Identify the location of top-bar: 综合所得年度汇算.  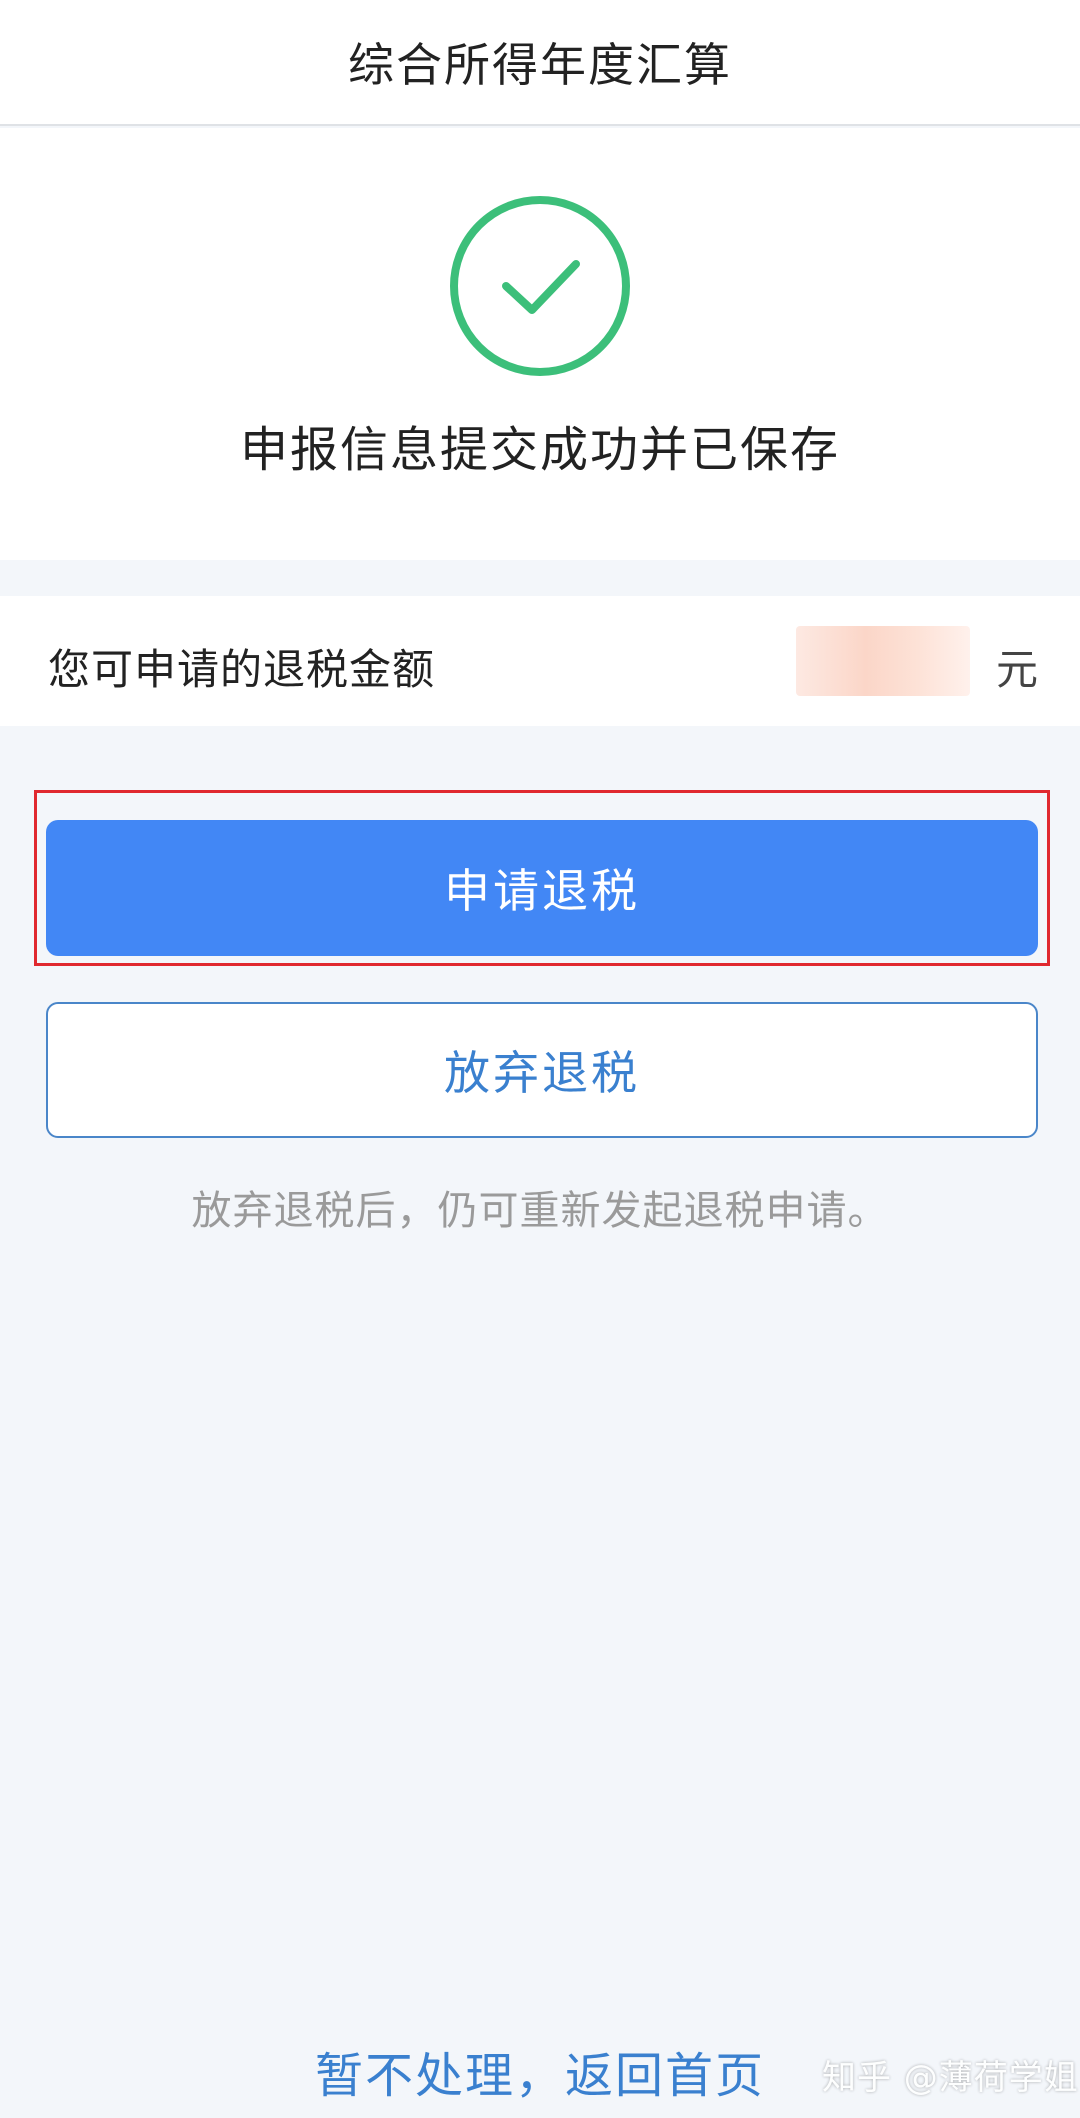
(540, 63).